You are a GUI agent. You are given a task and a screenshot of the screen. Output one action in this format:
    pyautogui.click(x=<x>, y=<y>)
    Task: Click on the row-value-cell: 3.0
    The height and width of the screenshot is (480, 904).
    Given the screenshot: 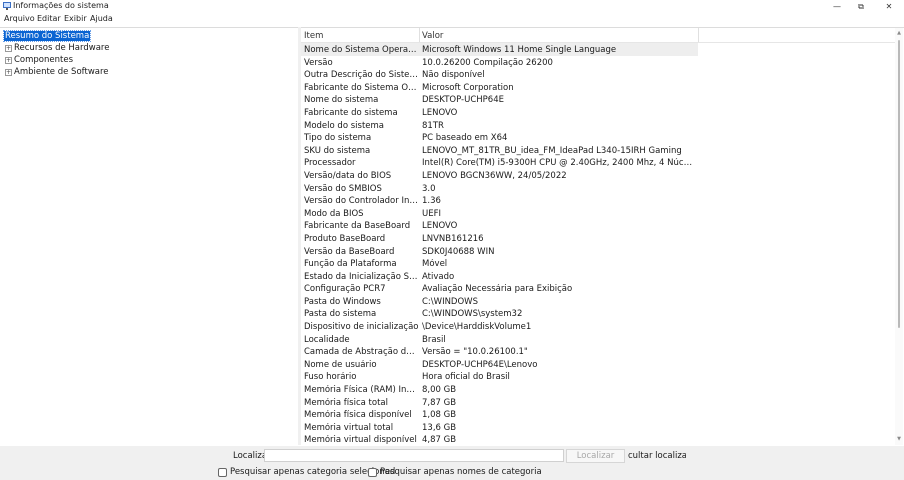 What is the action you would take?
    pyautogui.click(x=429, y=188)
    